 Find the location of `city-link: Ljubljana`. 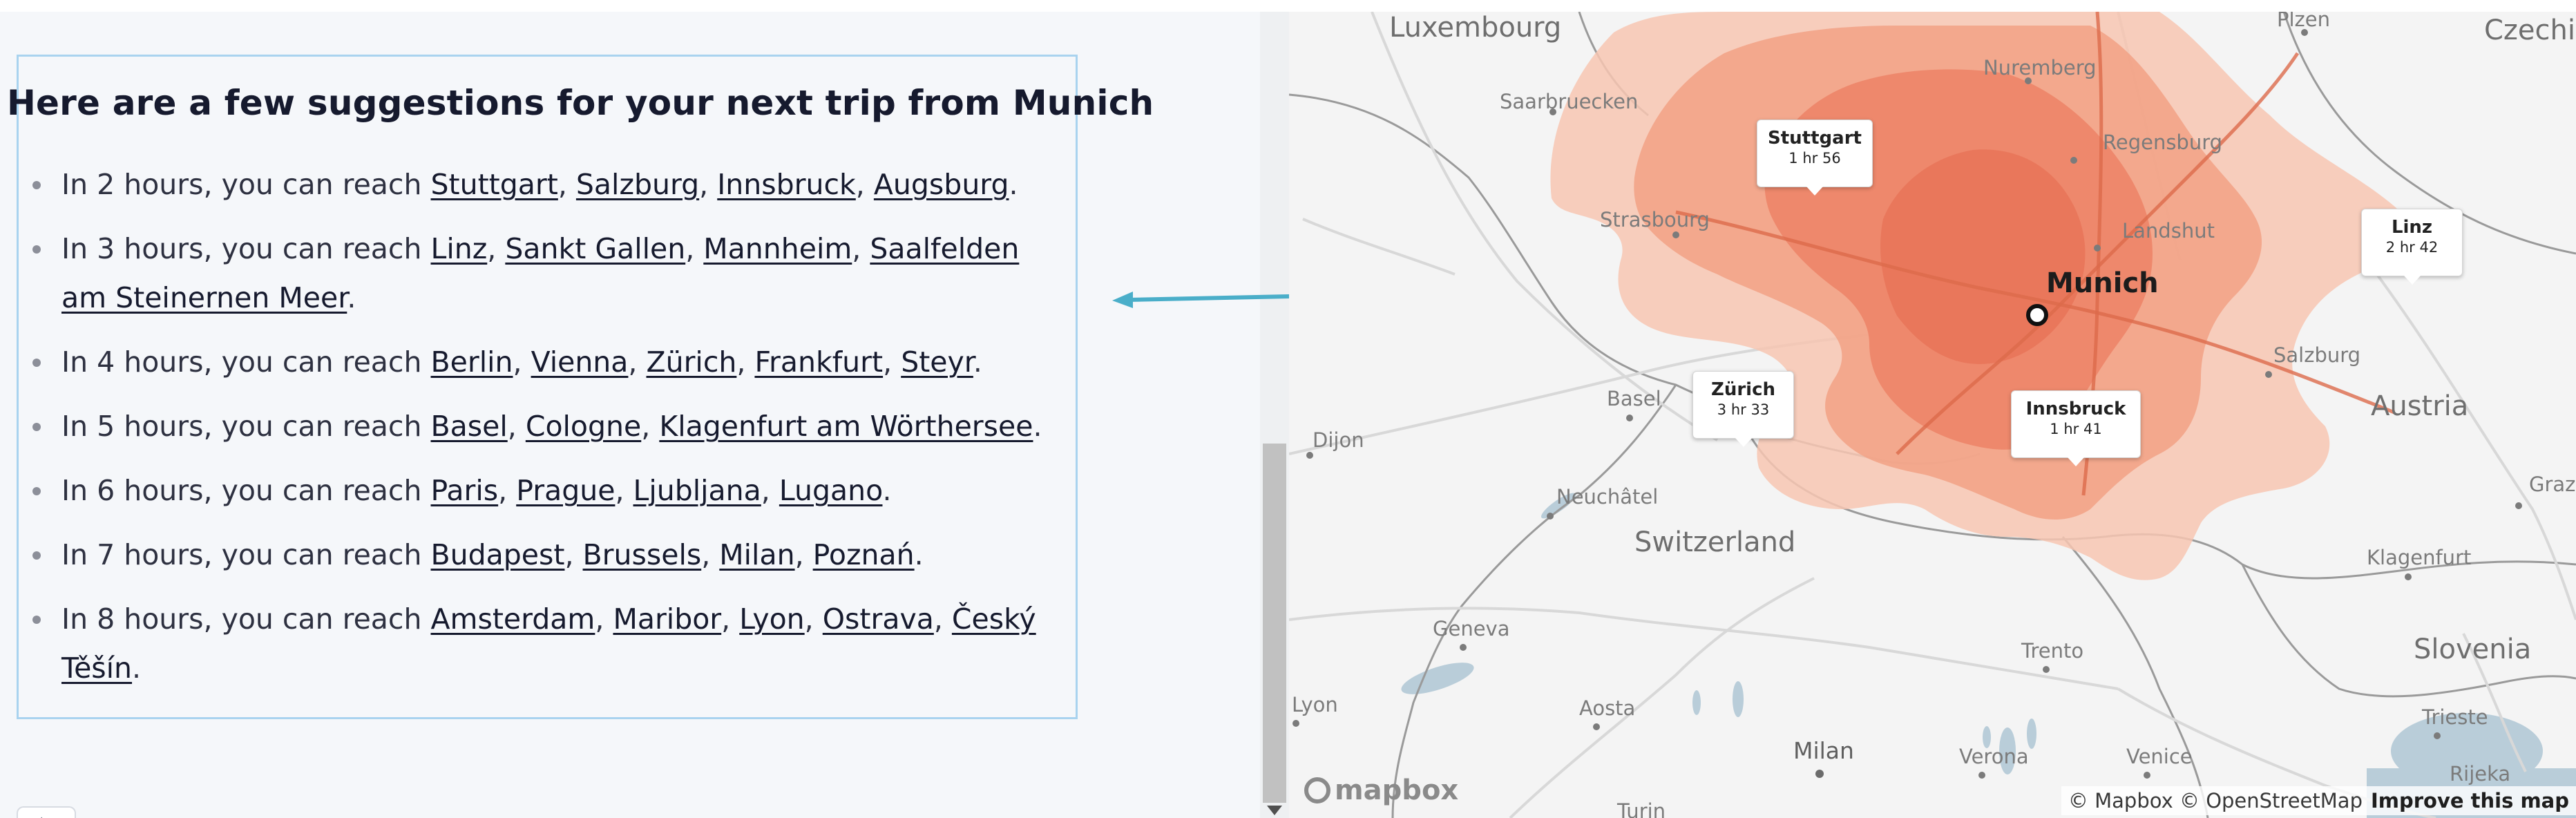

city-link: Ljubljana is located at coordinates (697, 491).